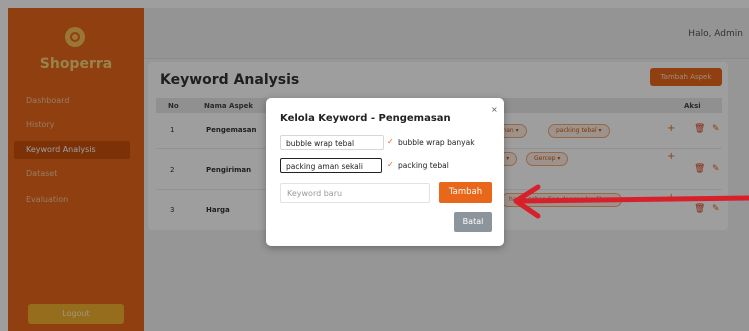  I want to click on red-arrow-icon, so click(631, 201).